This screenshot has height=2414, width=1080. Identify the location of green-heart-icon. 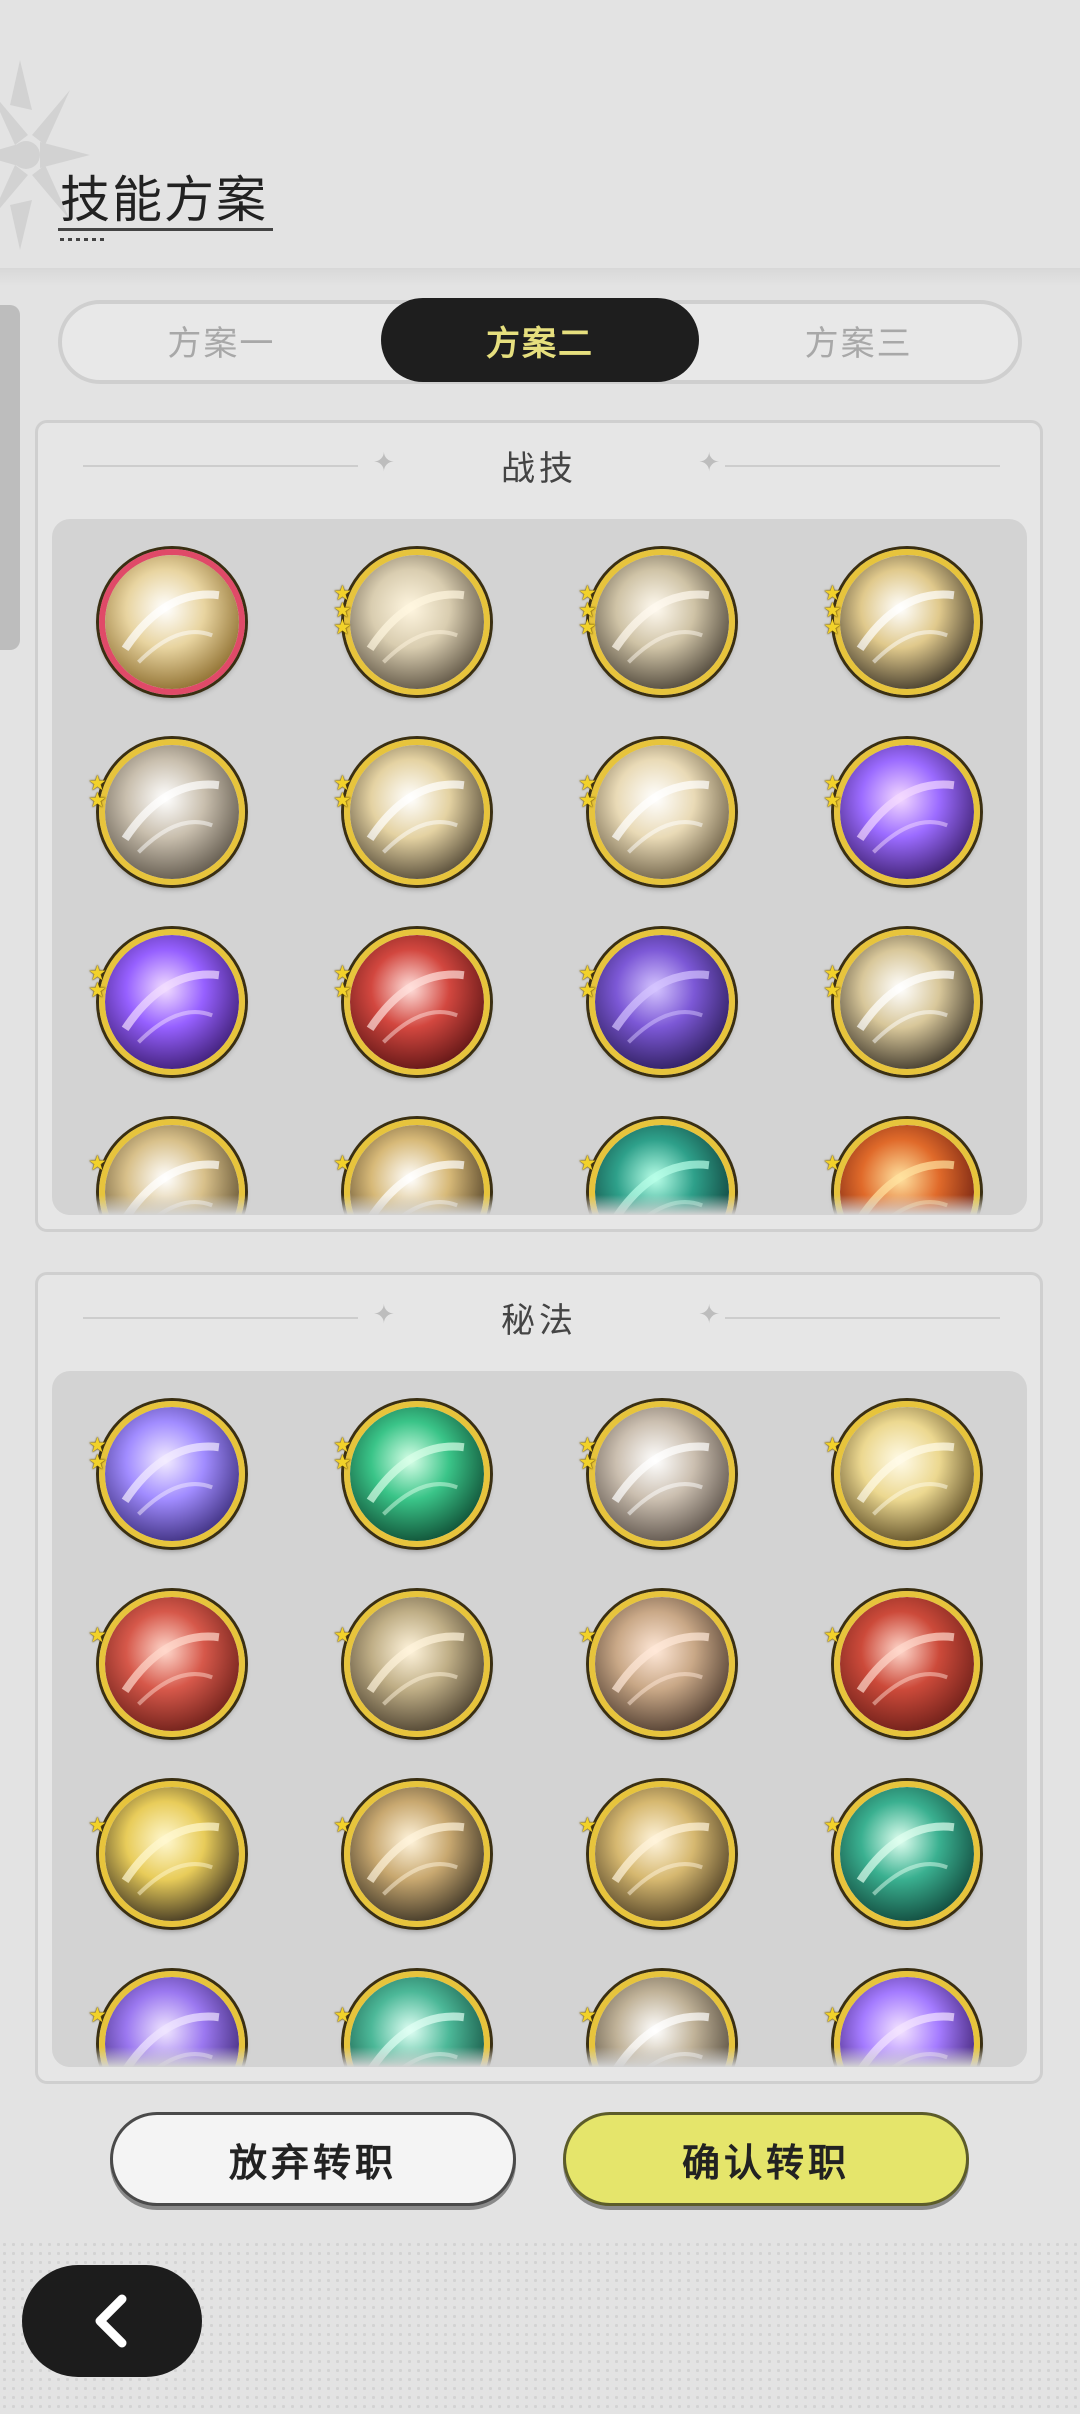
(907, 1854).